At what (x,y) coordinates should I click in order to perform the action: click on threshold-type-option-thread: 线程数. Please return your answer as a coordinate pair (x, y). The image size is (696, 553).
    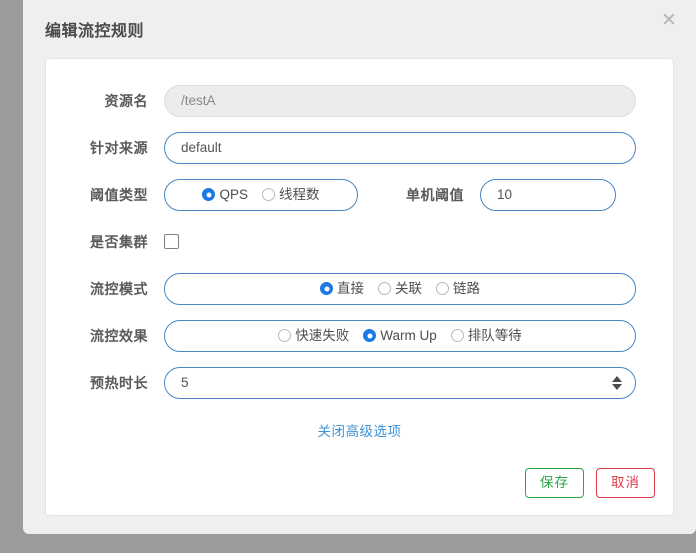
    Looking at the image, I should click on (291, 195).